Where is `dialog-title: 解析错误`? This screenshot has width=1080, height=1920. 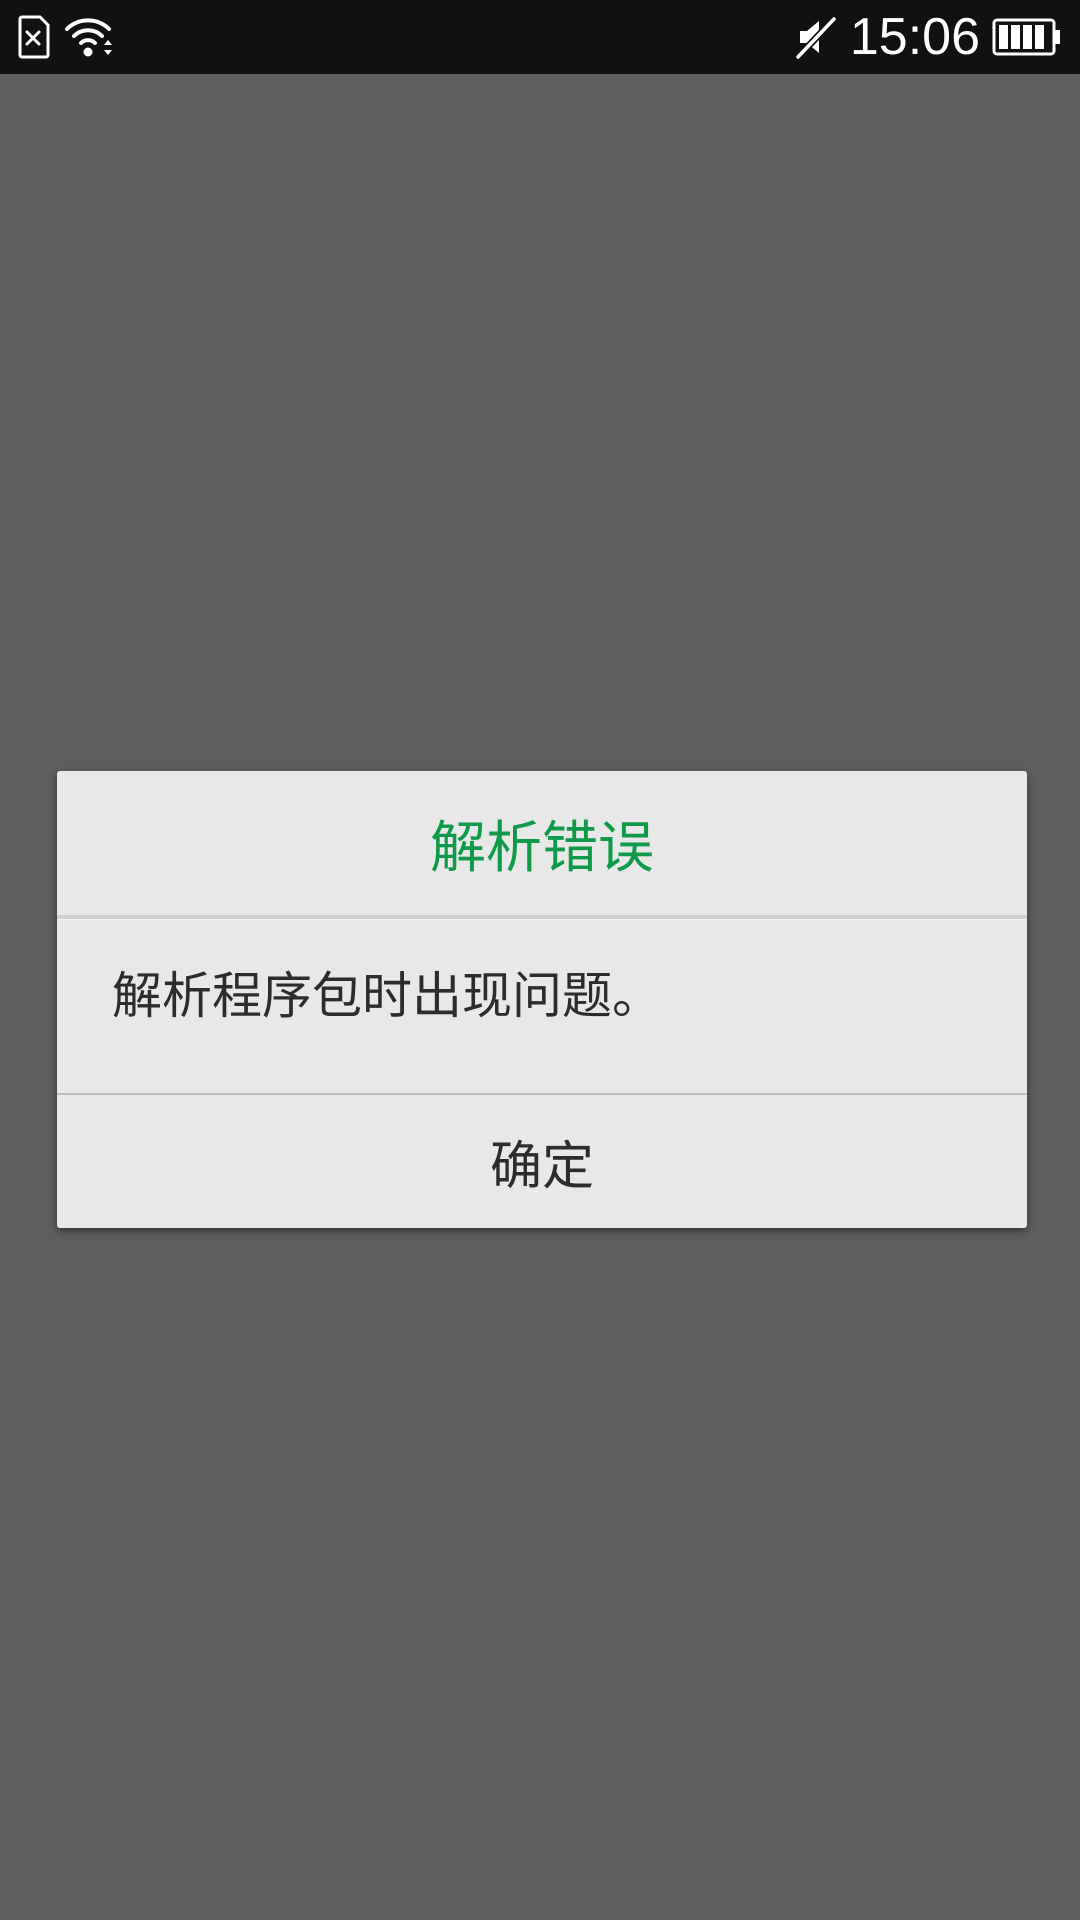 dialog-title: 解析错误 is located at coordinates (542, 848).